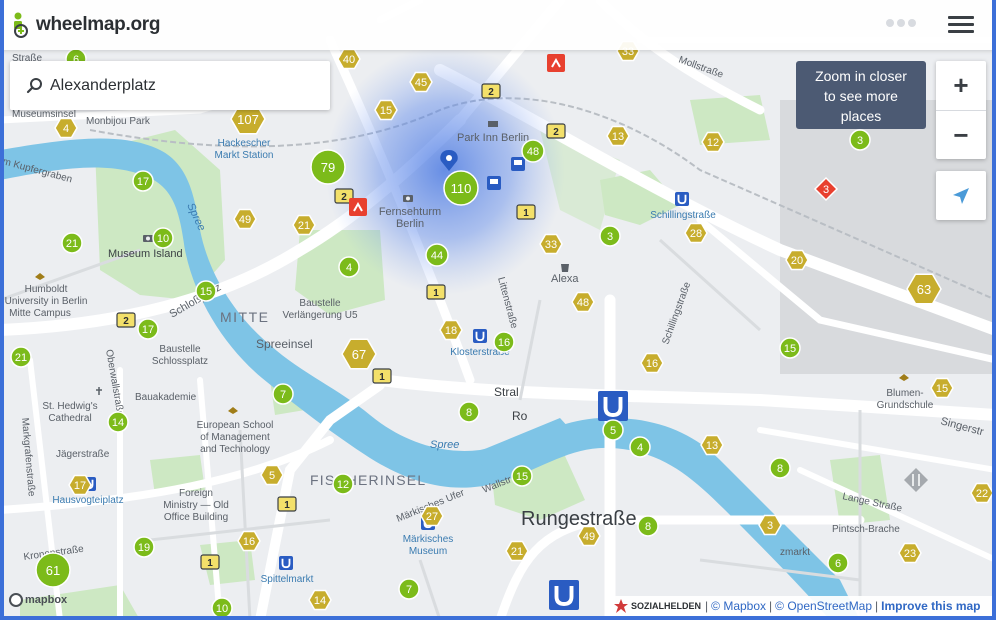 This screenshot has width=996, height=620. I want to click on road-number-badge: 2, so click(491, 91).